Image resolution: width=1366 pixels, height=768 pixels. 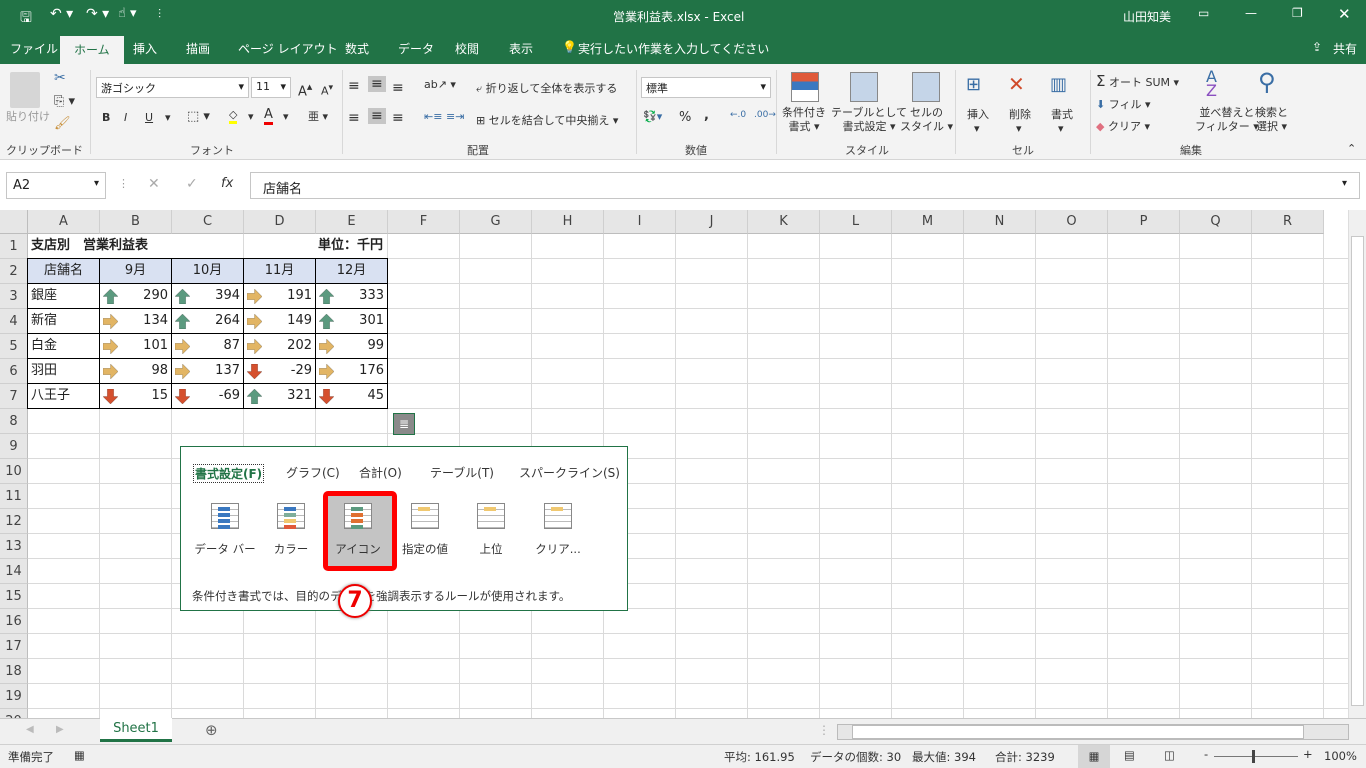 I want to click on comma-button: ,, so click(x=706, y=115).